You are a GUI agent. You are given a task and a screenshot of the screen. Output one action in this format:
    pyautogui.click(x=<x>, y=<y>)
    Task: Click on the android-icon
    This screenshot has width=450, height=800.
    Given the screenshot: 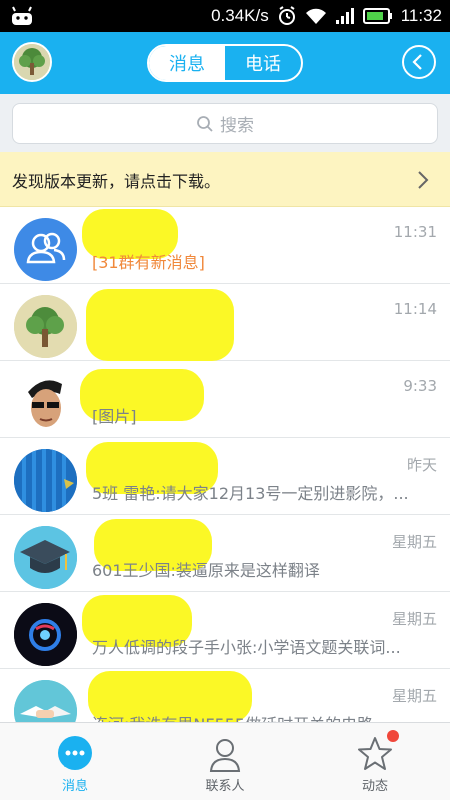 What is the action you would take?
    pyautogui.click(x=22, y=15)
    